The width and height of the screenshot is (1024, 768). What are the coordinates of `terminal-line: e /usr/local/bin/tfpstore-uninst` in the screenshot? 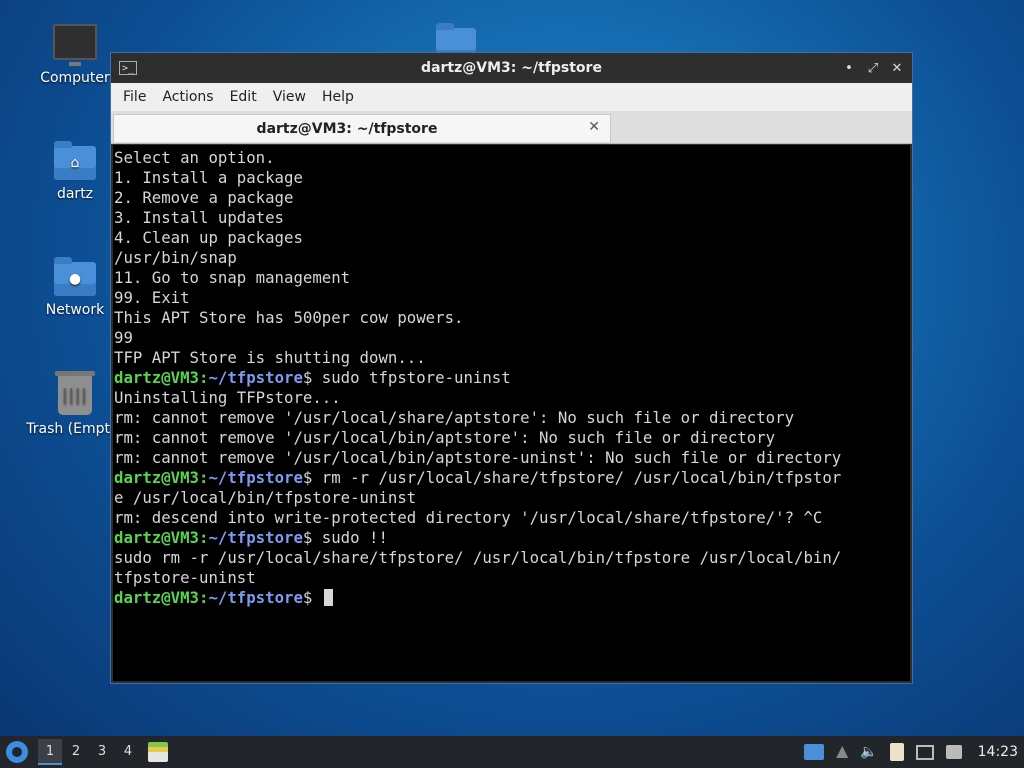 It's located at (265, 497).